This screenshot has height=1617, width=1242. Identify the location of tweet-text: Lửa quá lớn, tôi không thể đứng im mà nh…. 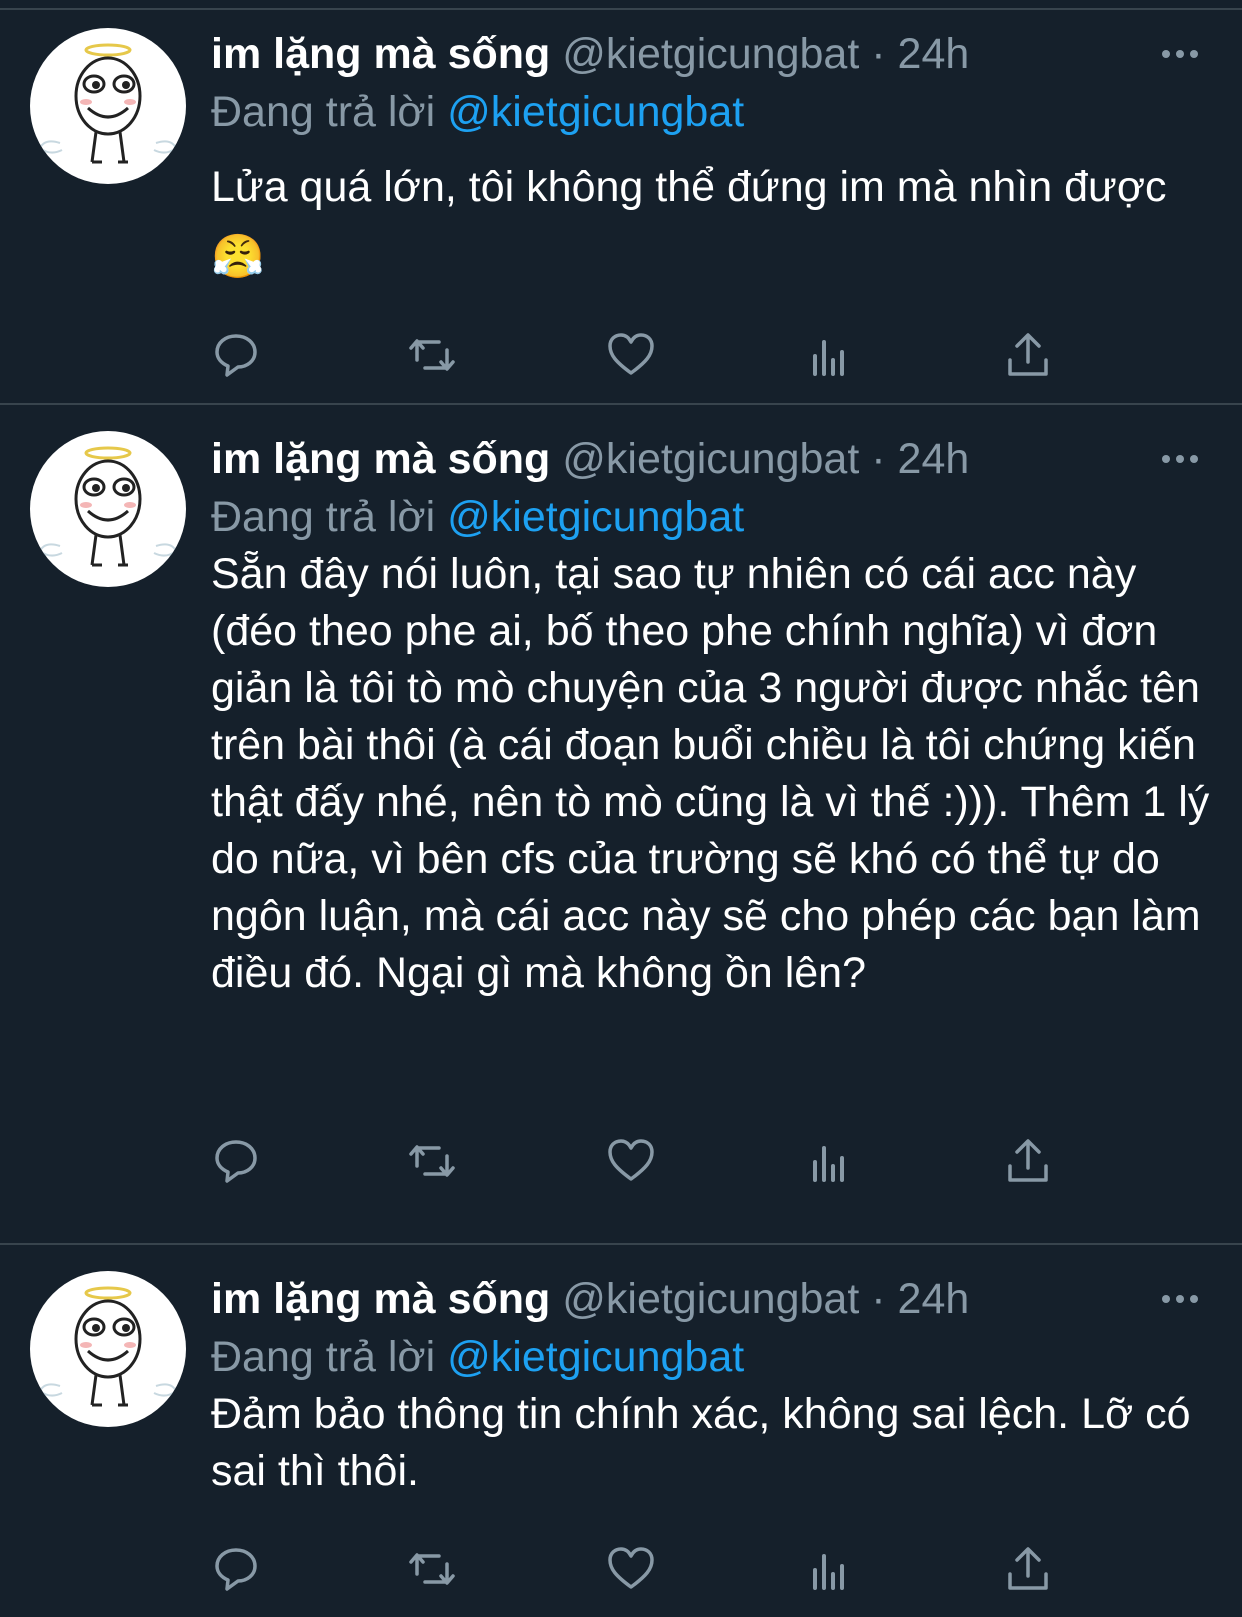
(711, 222).